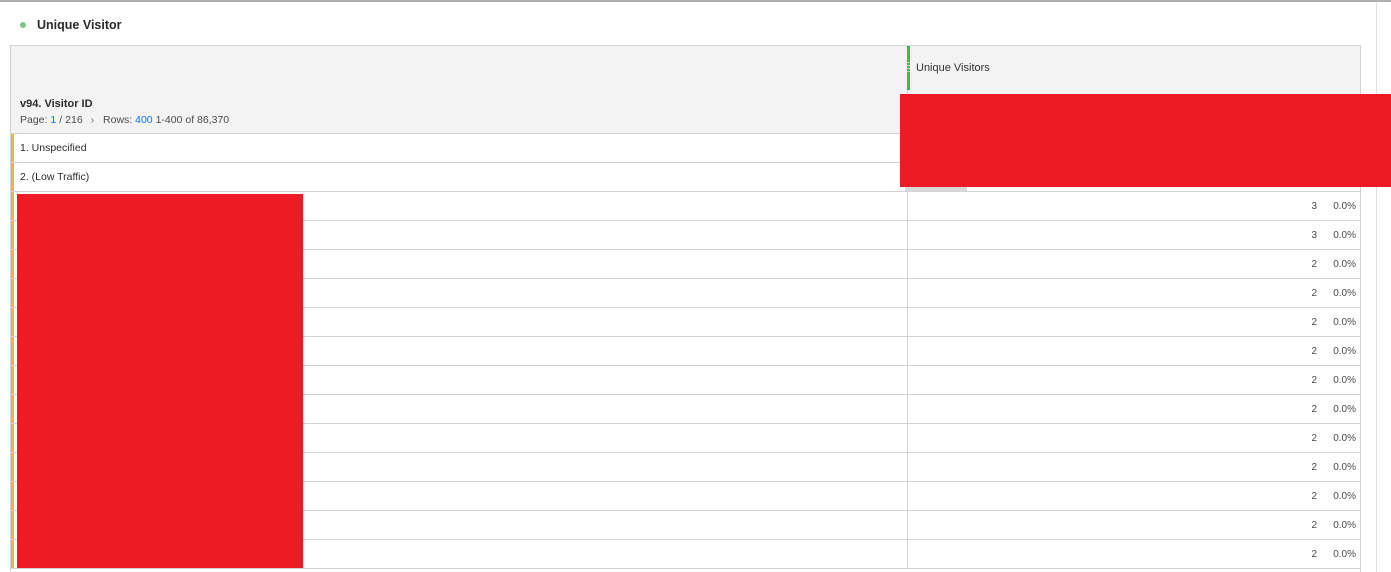 Image resolution: width=1391 pixels, height=572 pixels. What do you see at coordinates (1376, 287) in the screenshot?
I see `panel-right-rail` at bounding box center [1376, 287].